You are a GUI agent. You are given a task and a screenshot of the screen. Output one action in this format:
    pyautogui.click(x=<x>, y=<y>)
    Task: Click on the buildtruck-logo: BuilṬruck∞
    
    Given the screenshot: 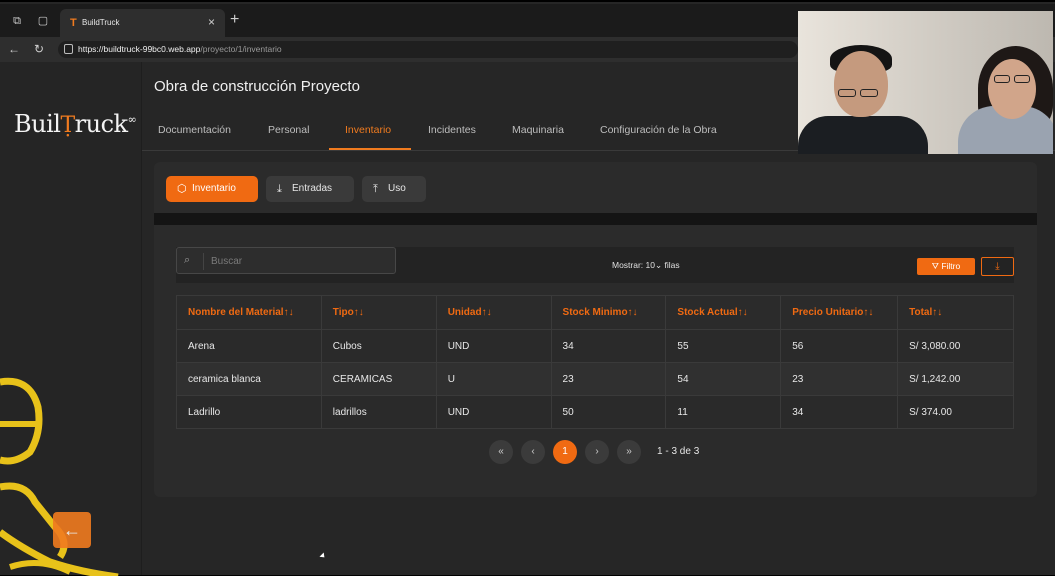 What is the action you would take?
    pyautogui.click(x=75, y=124)
    